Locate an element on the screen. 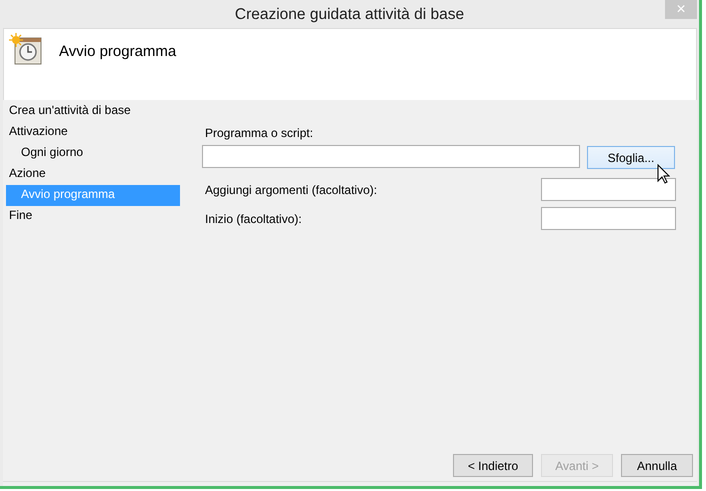 This screenshot has width=706, height=491. field-label: Aggiungi argomenti (facoltativo): is located at coordinates (291, 190).